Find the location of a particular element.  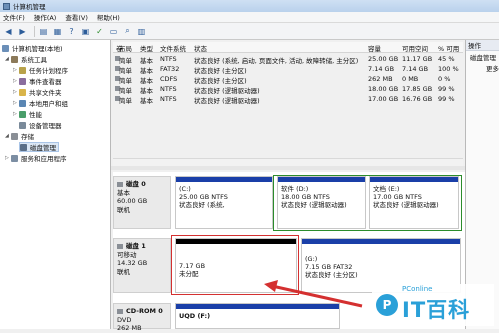

arrow-line is located at coordinates (317, 296).